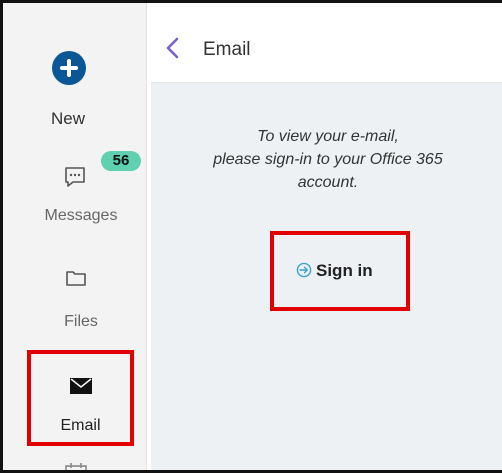  I want to click on prompt-line: account., so click(328, 182).